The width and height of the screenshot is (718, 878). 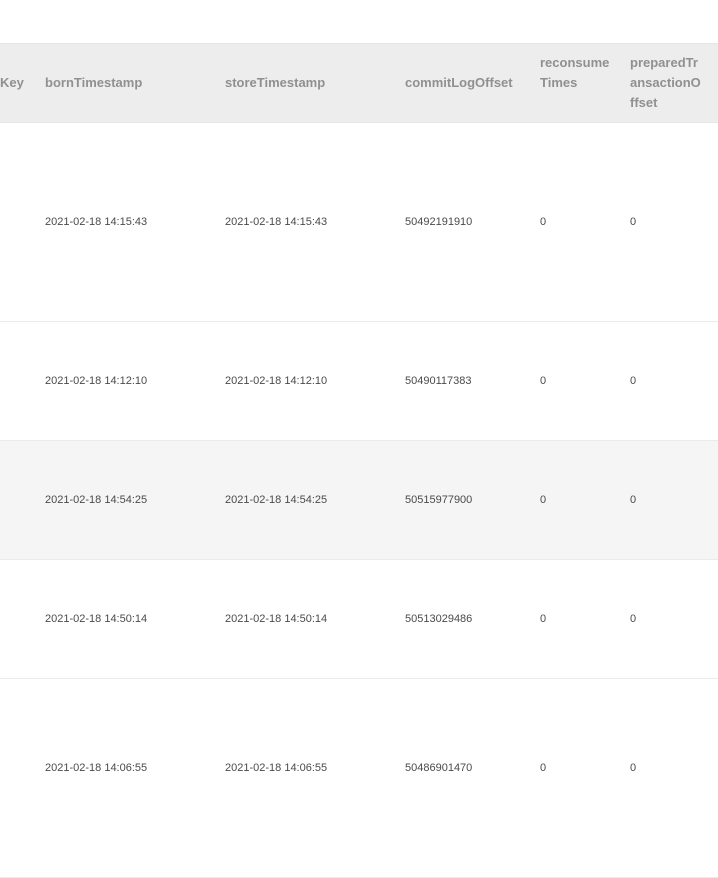 I want to click on store-timestamp-cell: 2021-02-18 14:15:43, so click(x=276, y=222).